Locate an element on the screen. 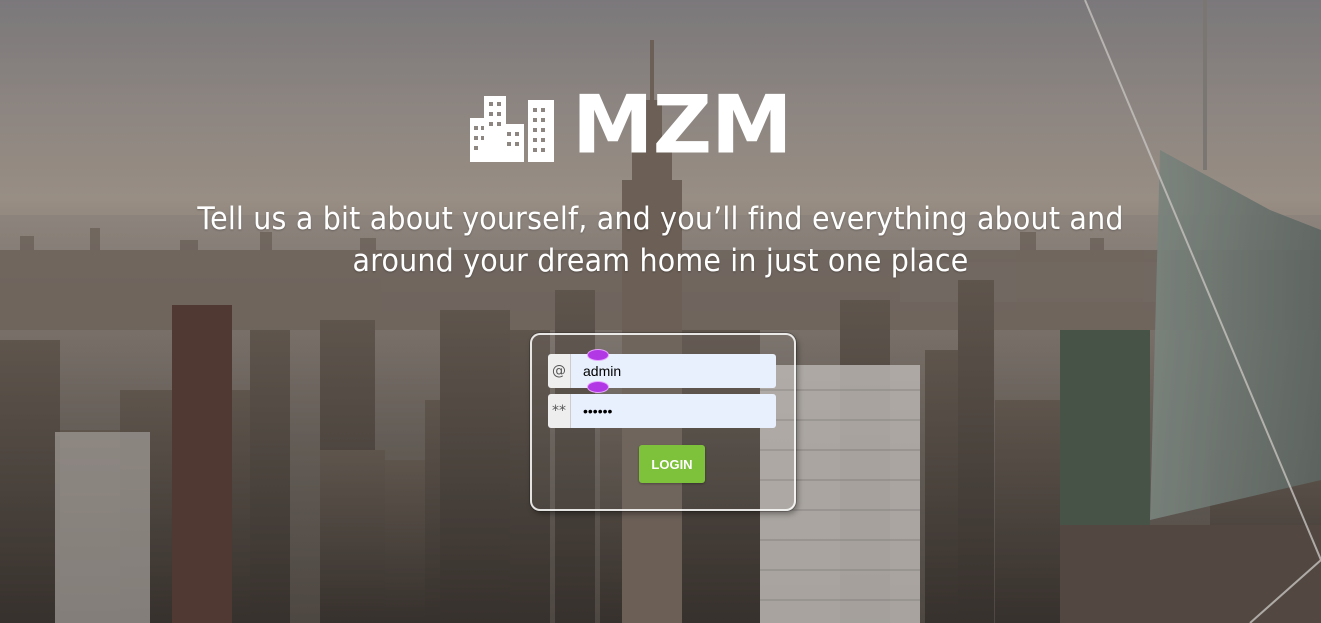  buildings-icon is located at coordinates (512, 129).